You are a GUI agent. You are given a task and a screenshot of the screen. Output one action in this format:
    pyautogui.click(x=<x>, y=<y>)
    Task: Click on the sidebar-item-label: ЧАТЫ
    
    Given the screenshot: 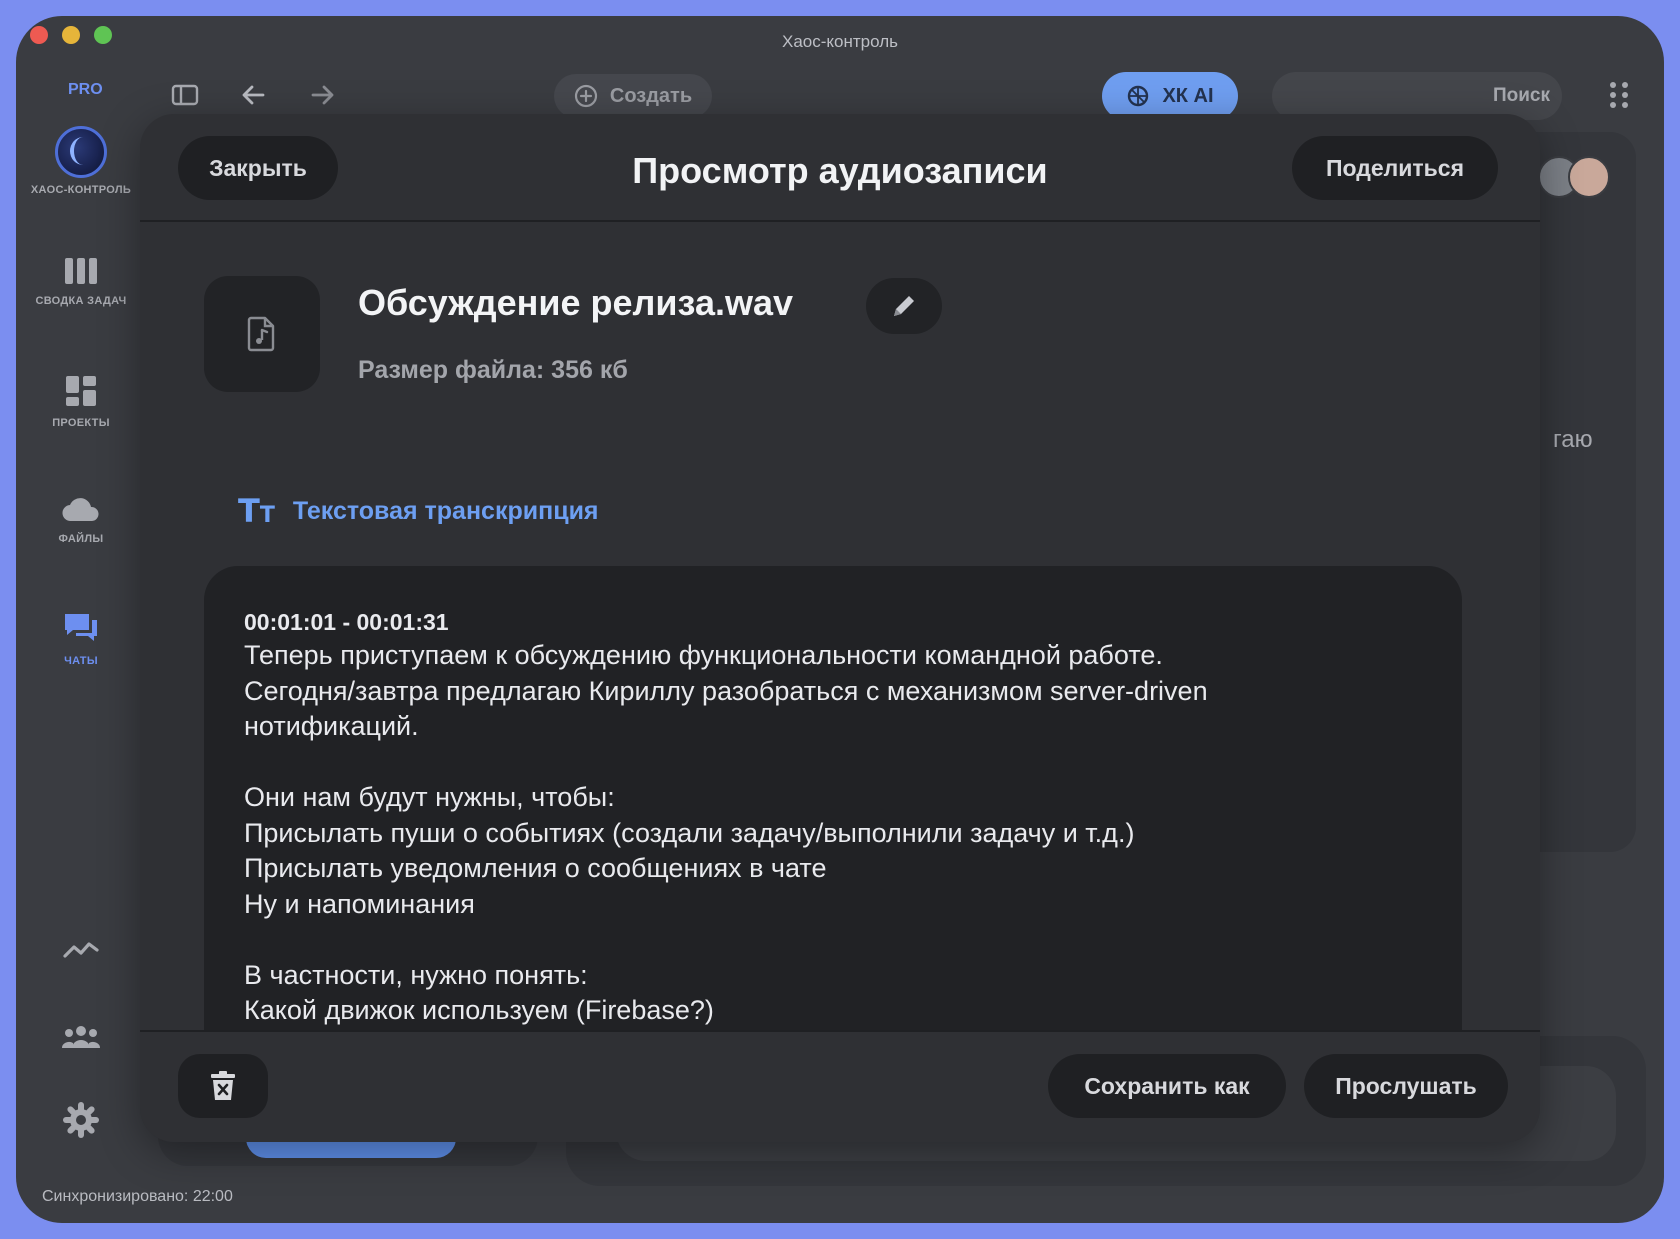 What is the action you would take?
    pyautogui.click(x=81, y=661)
    